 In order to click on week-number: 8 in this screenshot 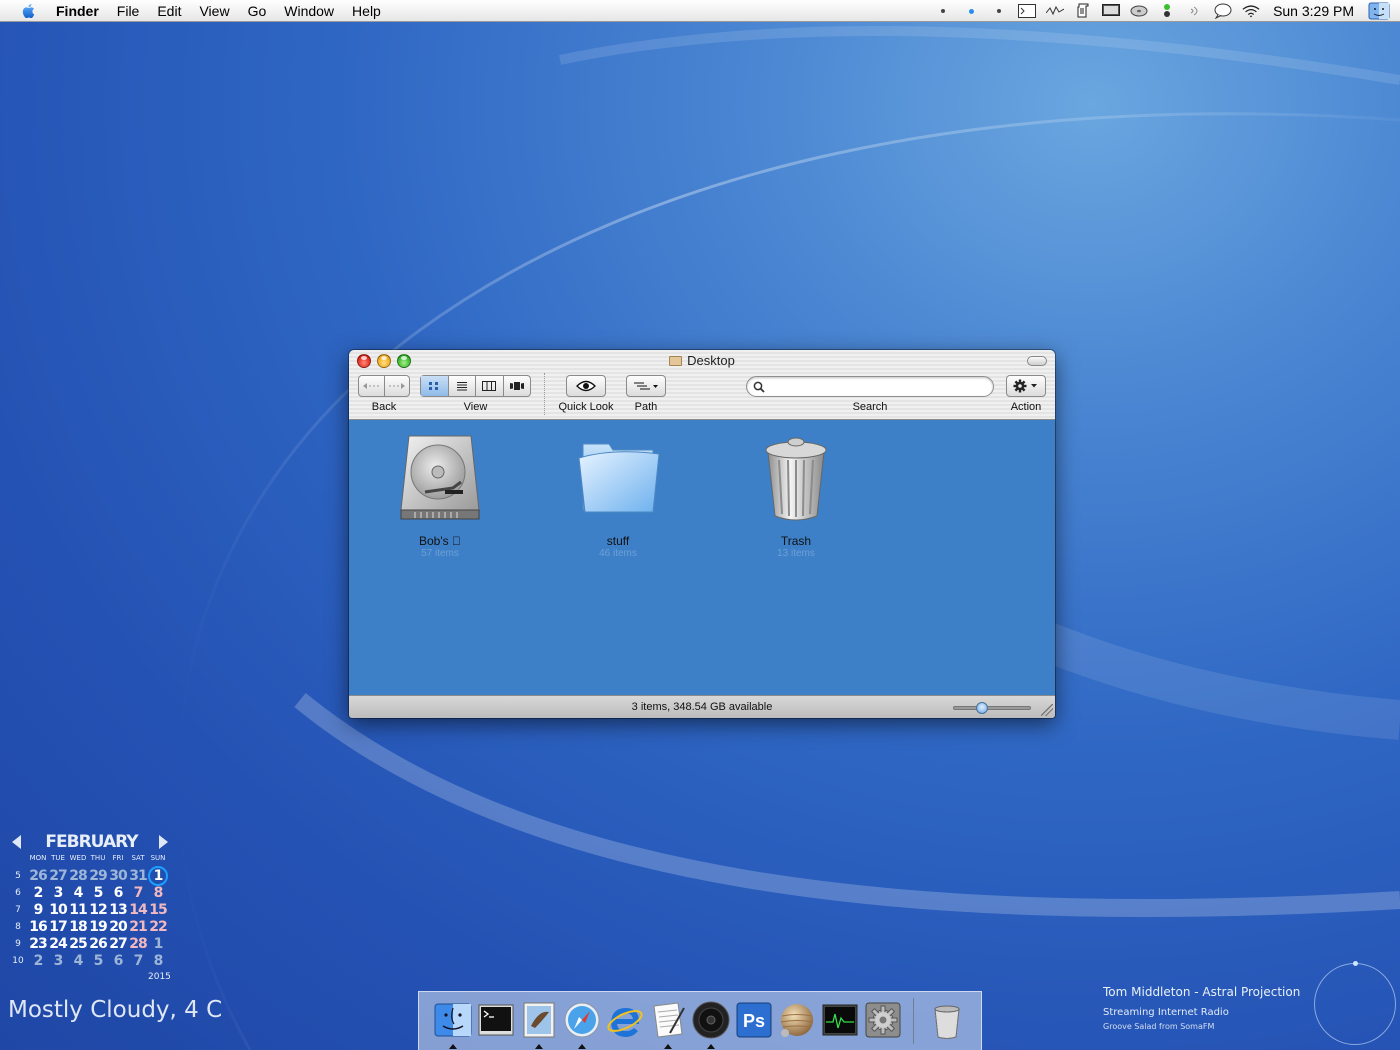, I will do `click(18, 926)`.